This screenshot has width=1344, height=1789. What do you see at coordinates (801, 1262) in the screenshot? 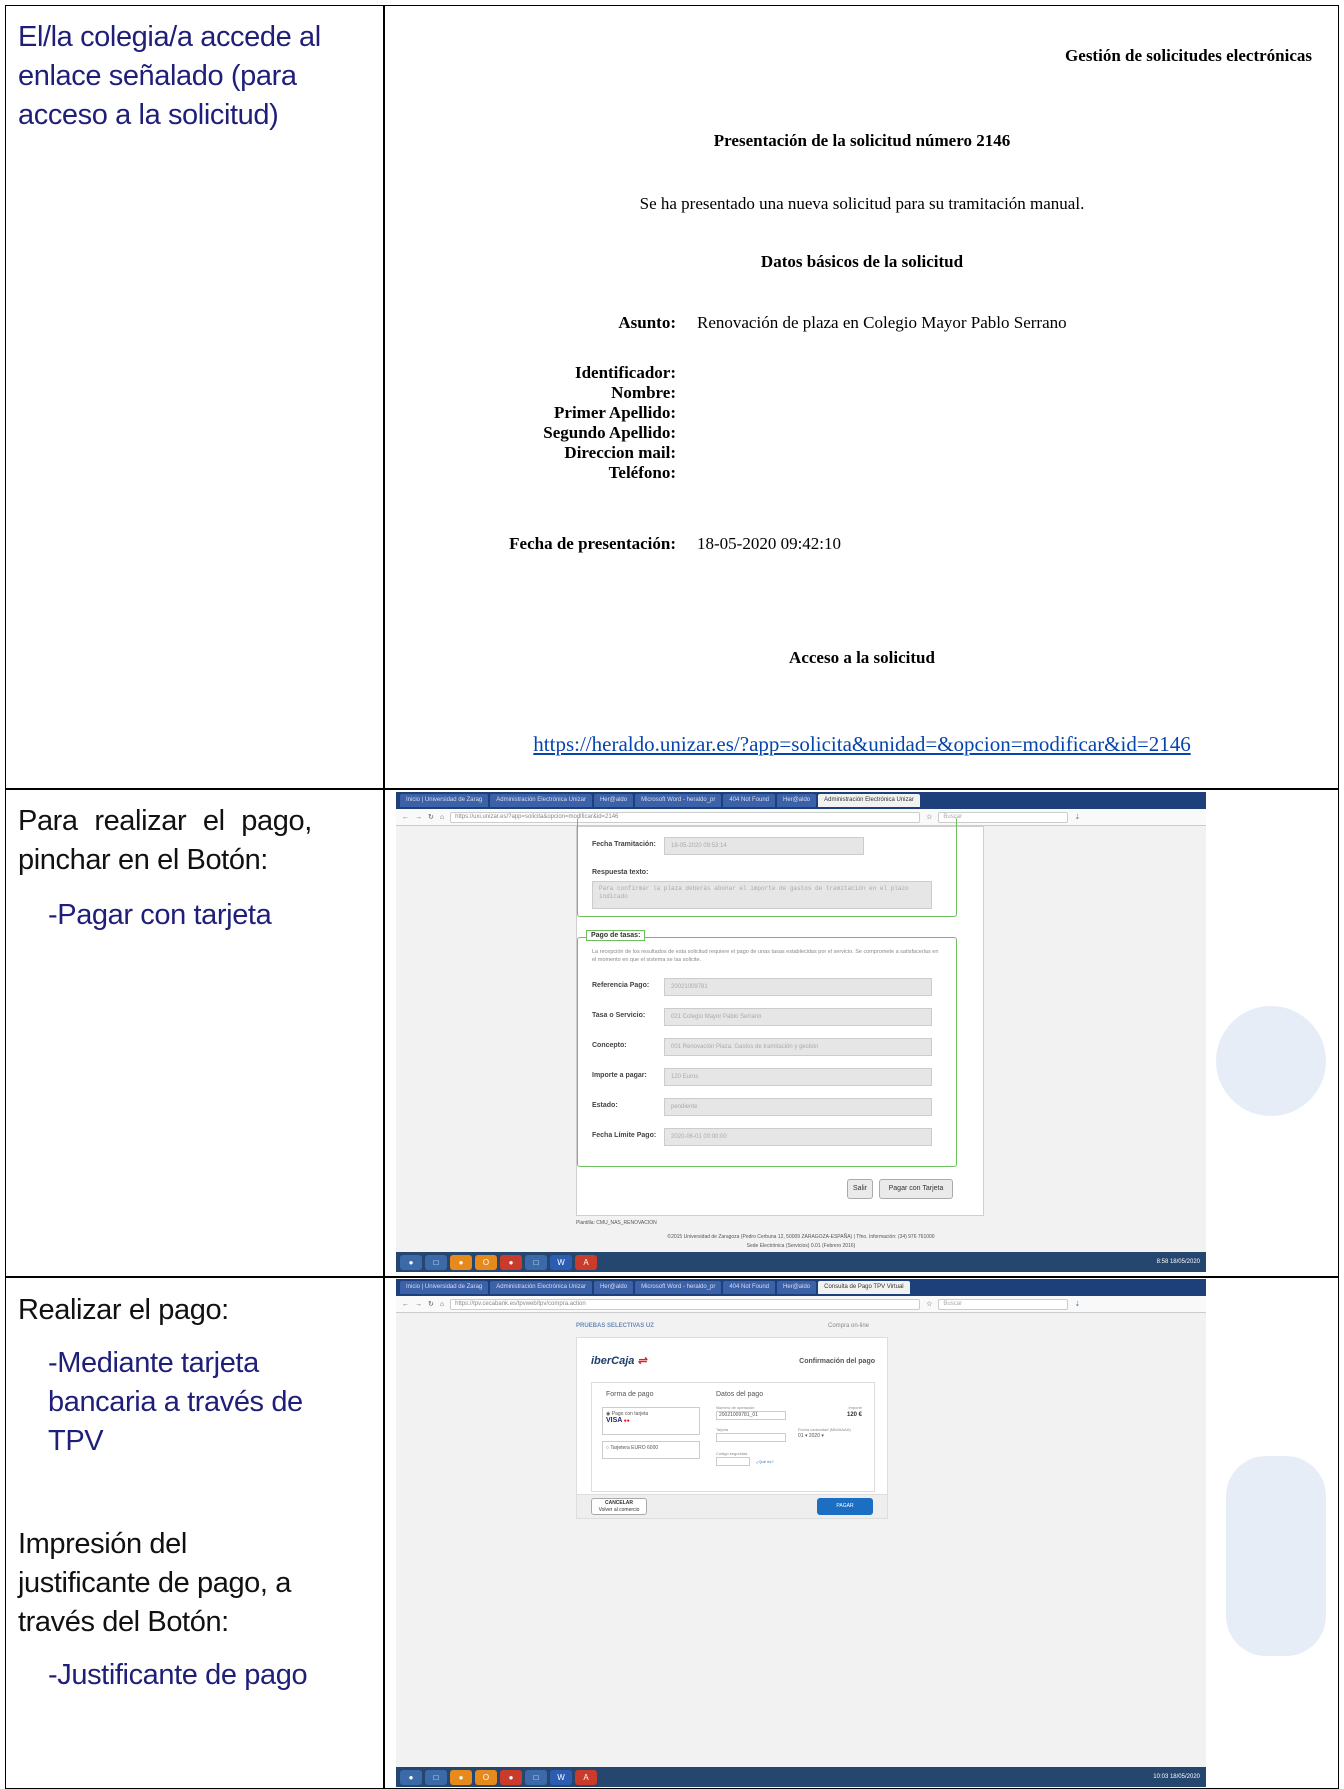
I see `windows-taskbar: ● □ ● O ● □ W A 8:58 18/05/2020` at bounding box center [801, 1262].